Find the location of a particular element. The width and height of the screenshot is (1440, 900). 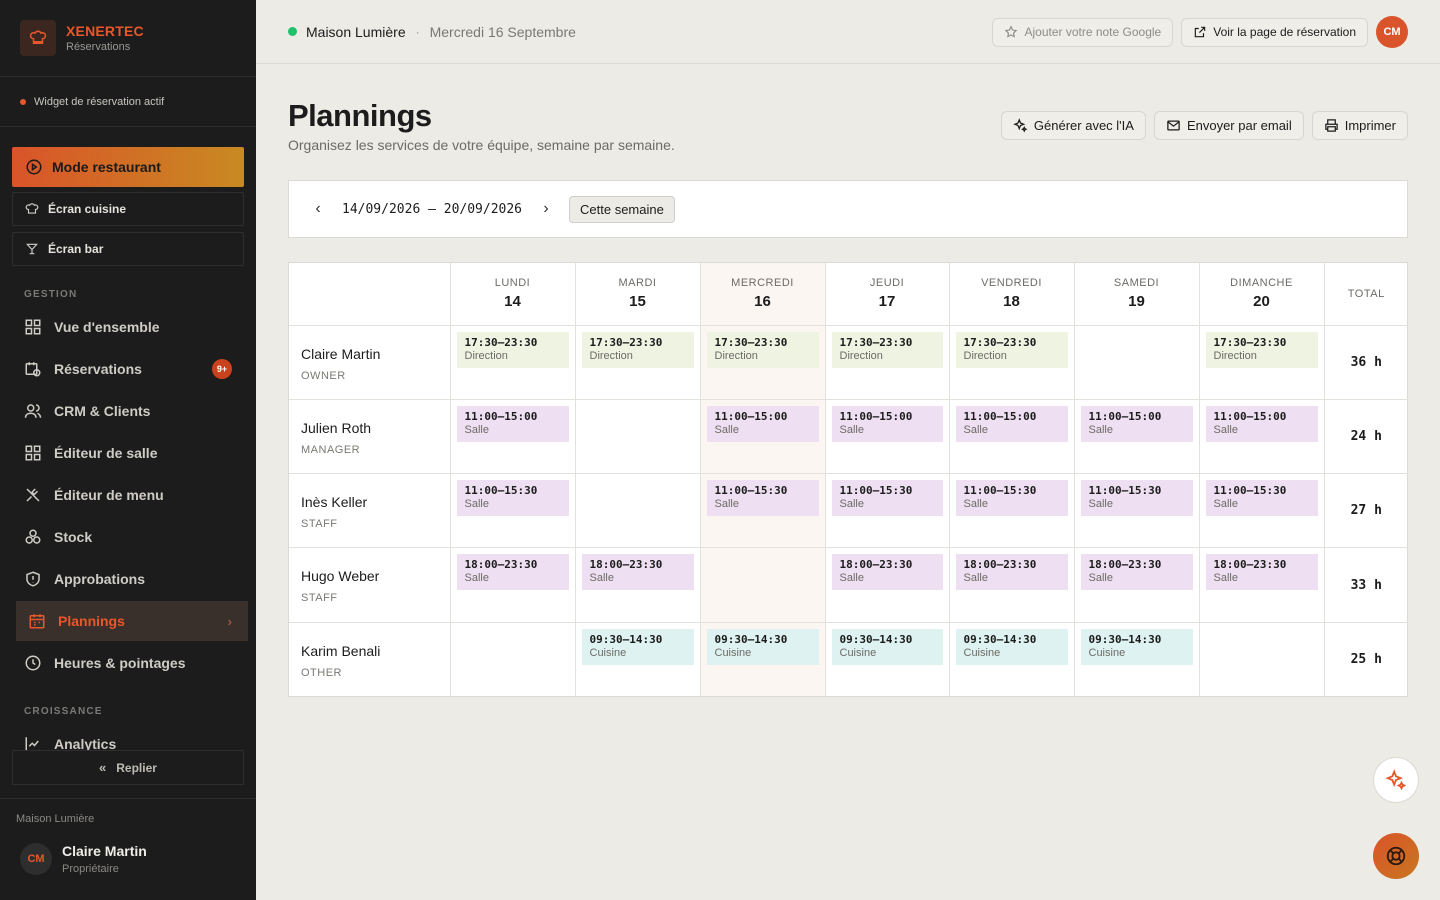

shift-time: 18:00–23:30 is located at coordinates (626, 565).